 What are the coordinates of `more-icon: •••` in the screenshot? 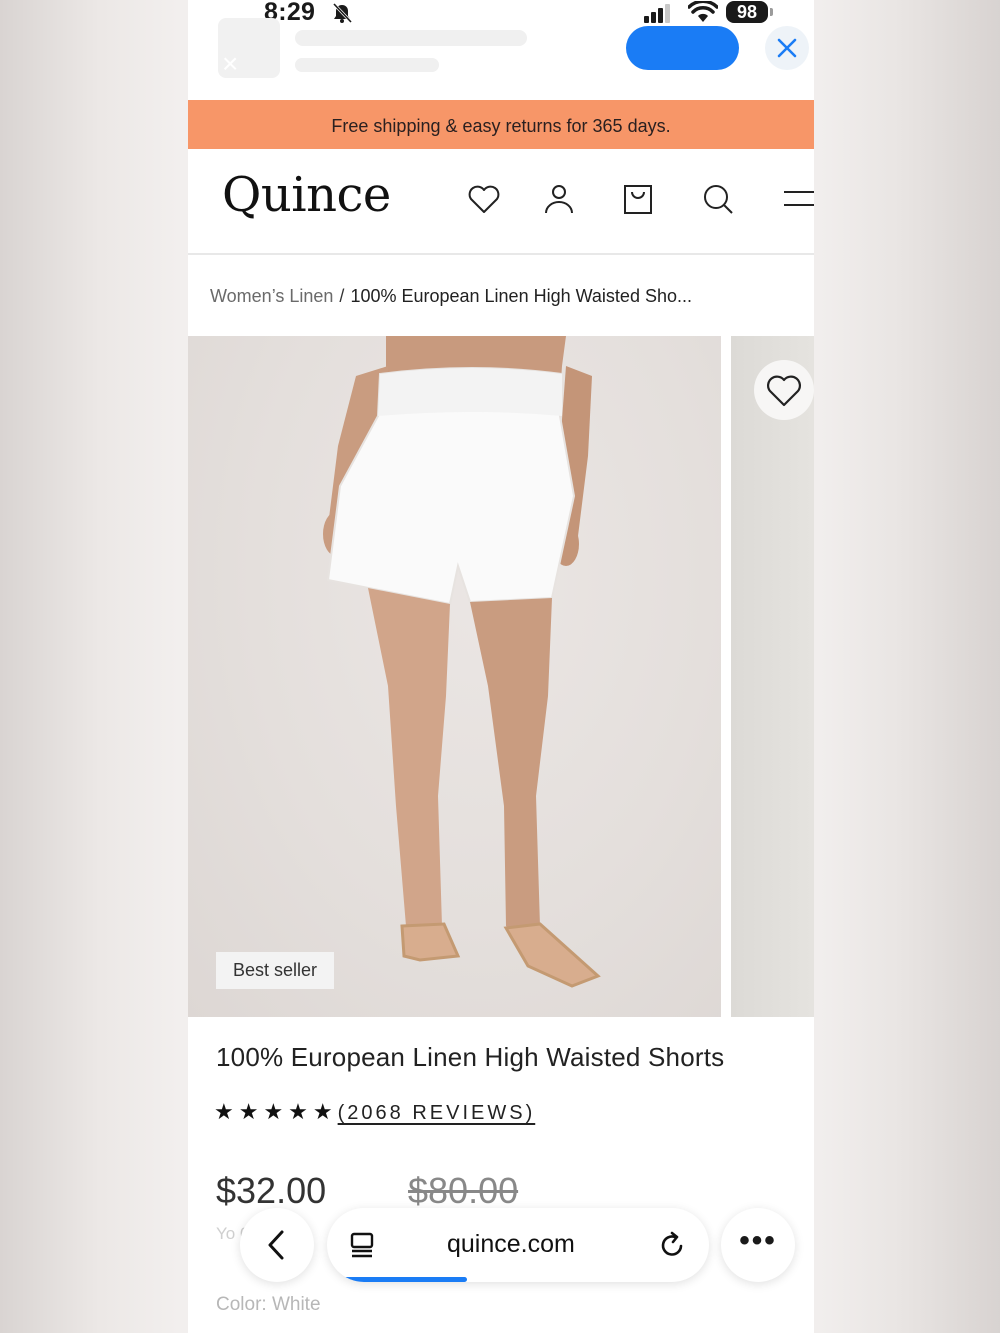 It's located at (758, 1240).